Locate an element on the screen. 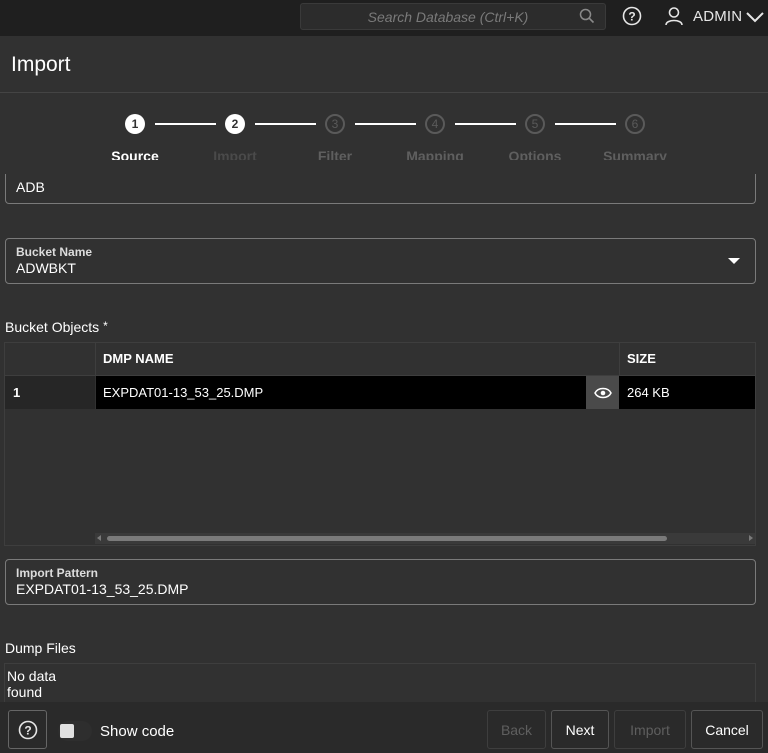  show-code-label: Show code is located at coordinates (137, 731).